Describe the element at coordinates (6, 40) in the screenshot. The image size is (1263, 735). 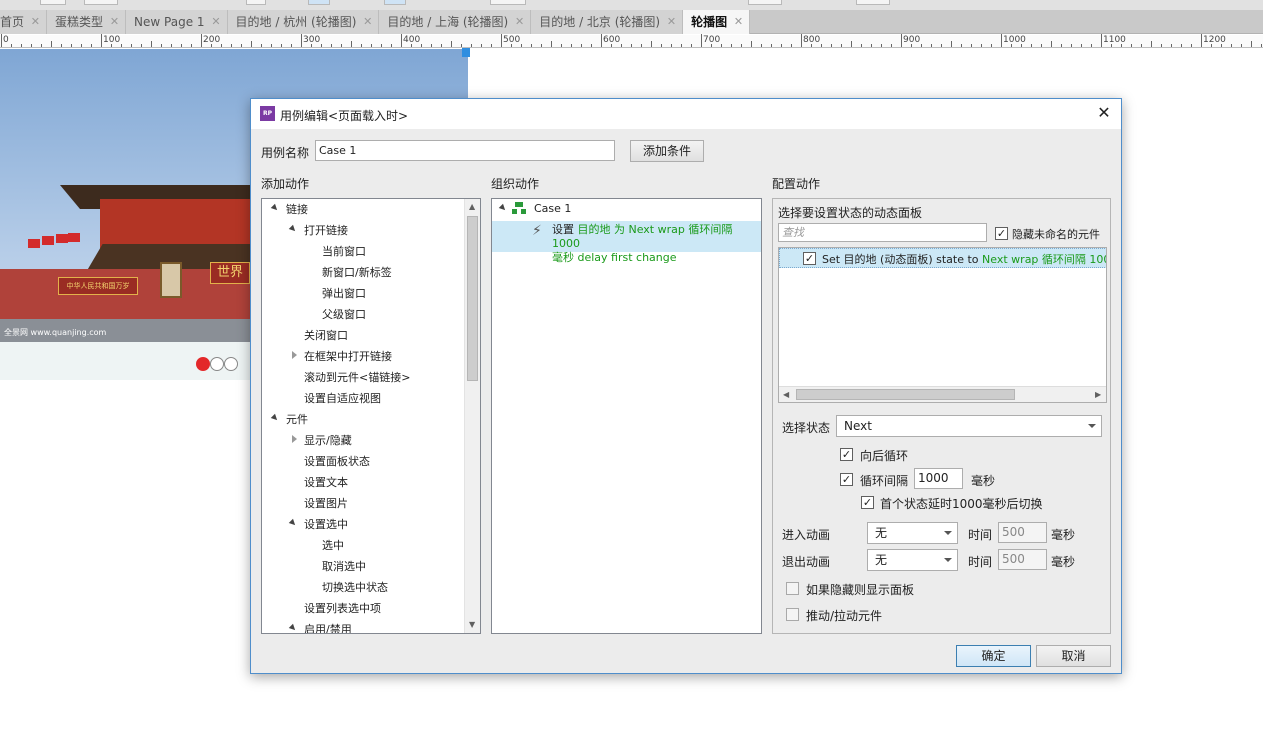
I see `ruler-label: 0` at that location.